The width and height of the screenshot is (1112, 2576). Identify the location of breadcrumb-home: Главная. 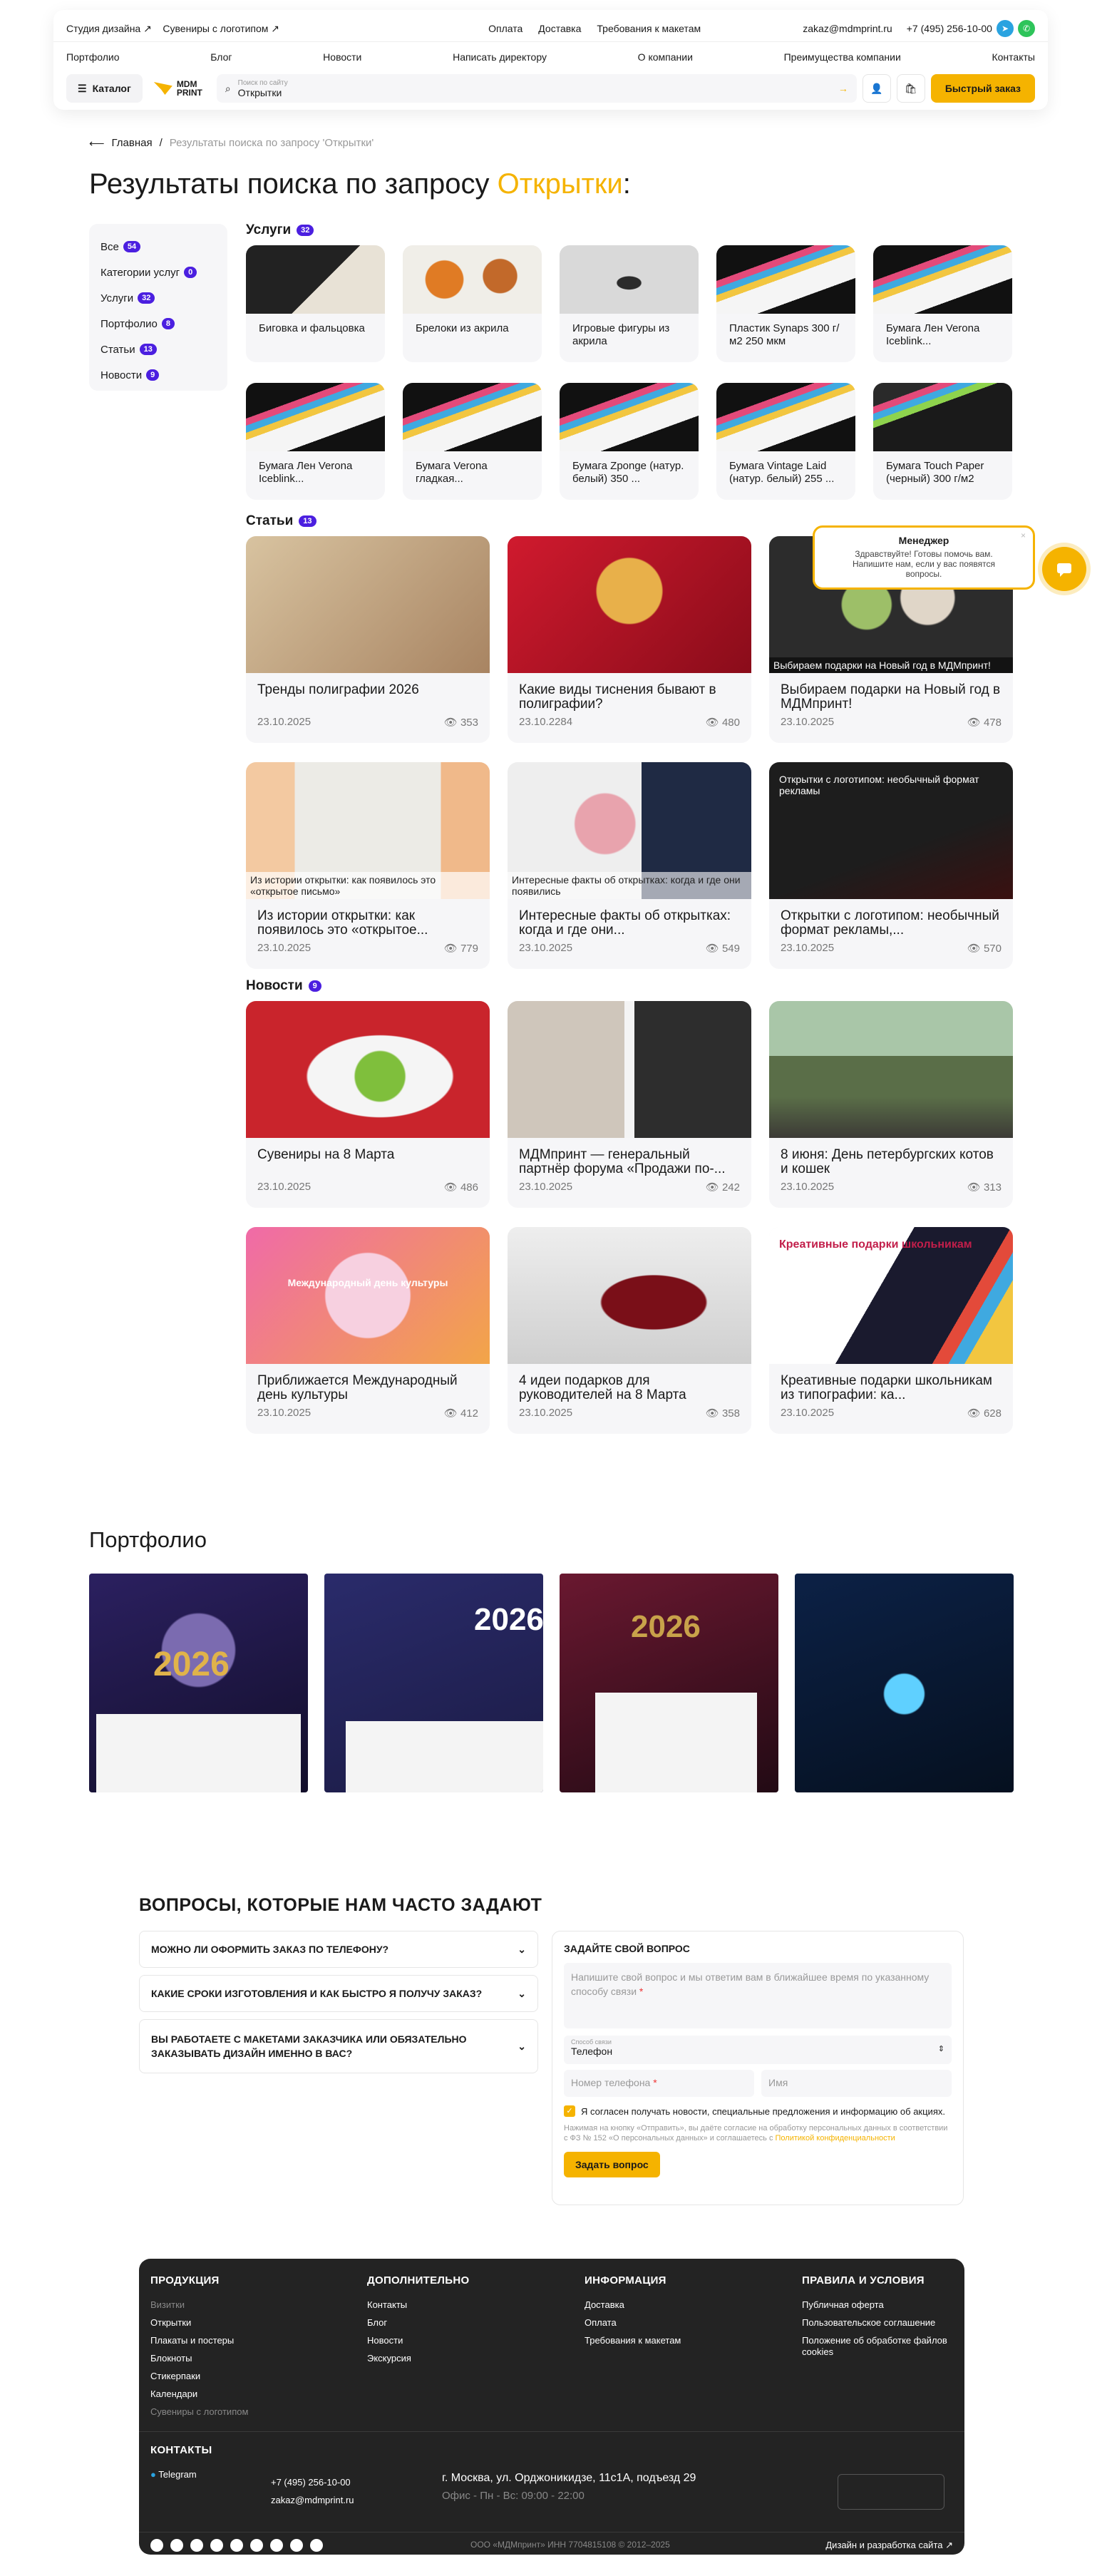
(132, 143).